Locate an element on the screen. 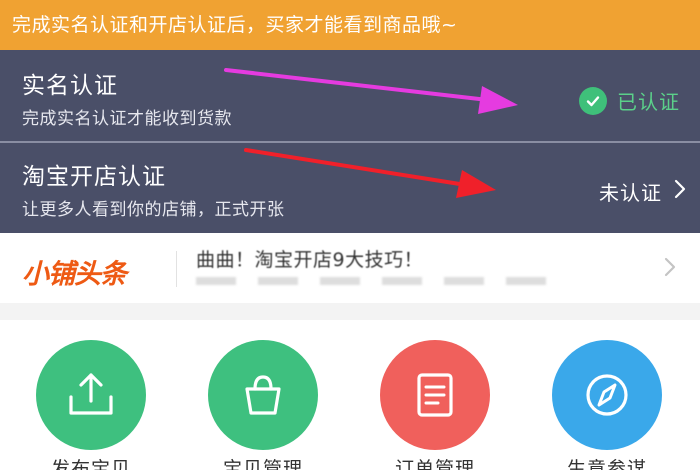 This screenshot has width=700, height=470. verified-status: 已认证 is located at coordinates (629, 100).